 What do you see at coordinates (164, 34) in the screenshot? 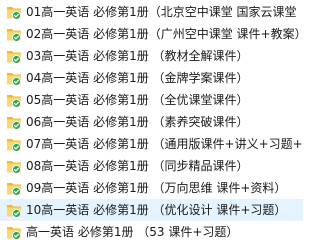
I see `folder-label: 02高一英语 必修第1册（广州空中课堂 课件+教案）` at bounding box center [164, 34].